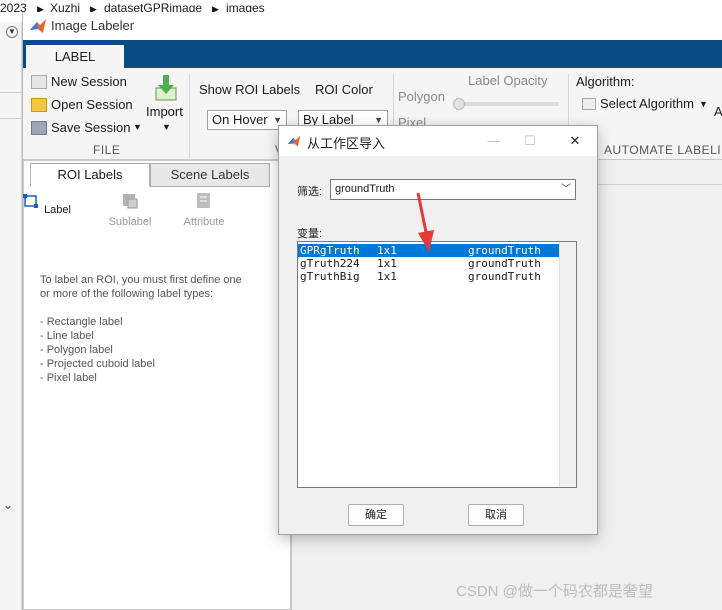  Describe the element at coordinates (575, 141) in the screenshot. I see `close-icon: ✕` at that location.